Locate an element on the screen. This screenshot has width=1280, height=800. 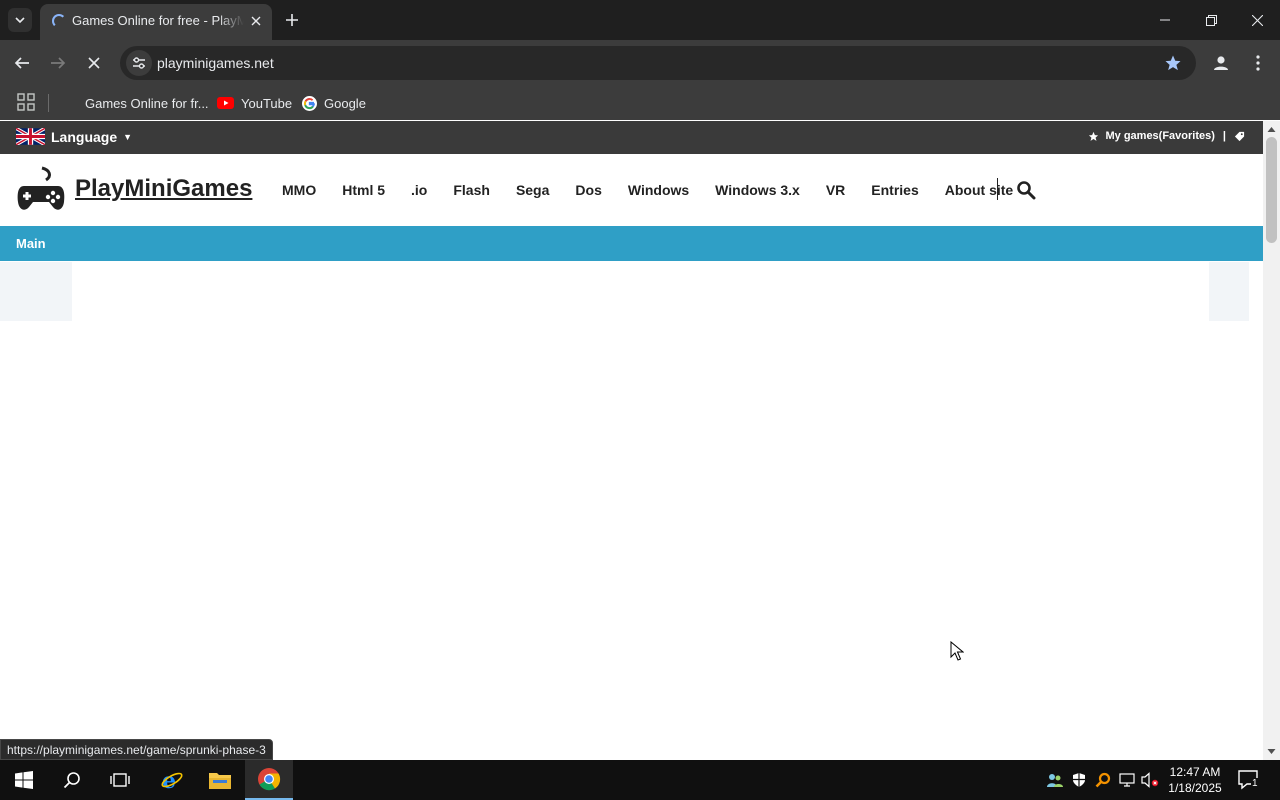
internet-explorer-icon: e is located at coordinates (172, 780).